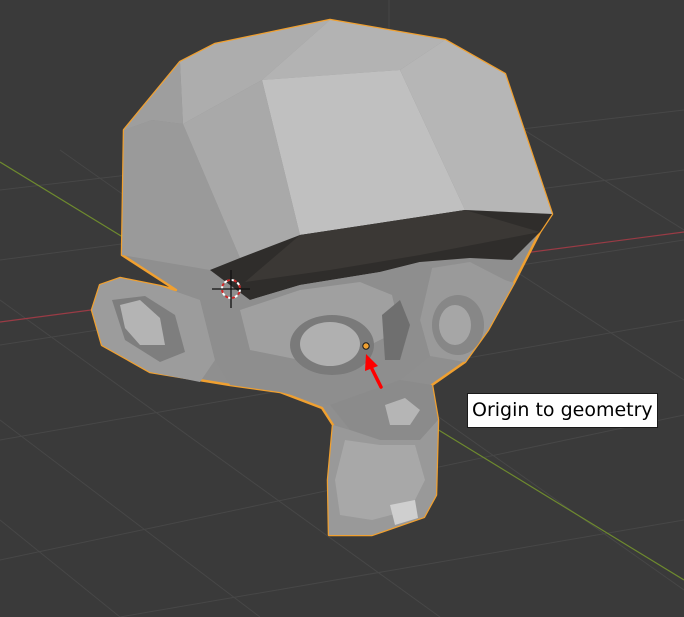 The height and width of the screenshot is (617, 684). What do you see at coordinates (366, 346) in the screenshot?
I see `object-origin-dot` at bounding box center [366, 346].